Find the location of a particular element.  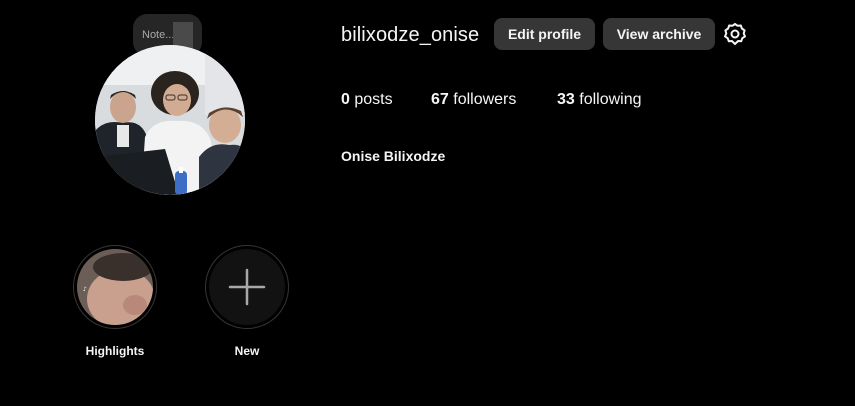

followers-number: 67 is located at coordinates (440, 99).